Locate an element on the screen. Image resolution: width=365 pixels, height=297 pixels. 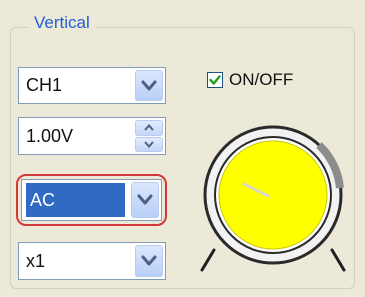
channel-select: CH1 is located at coordinates (92, 85).